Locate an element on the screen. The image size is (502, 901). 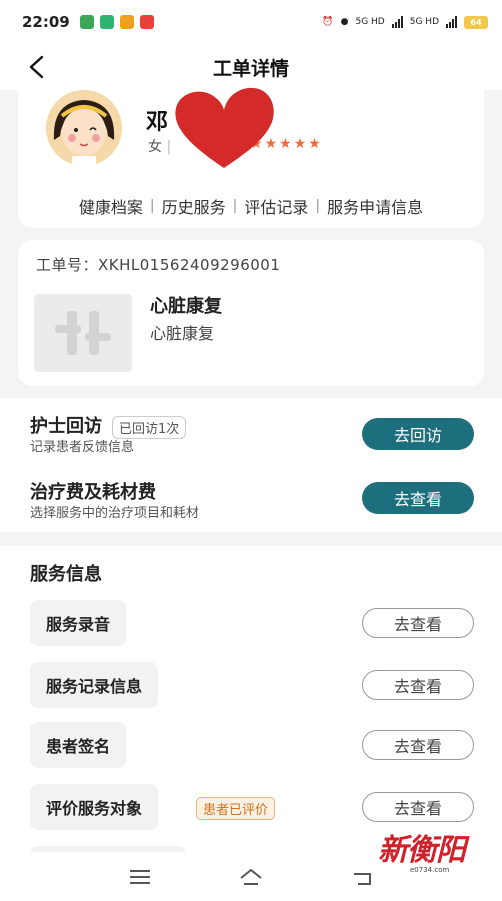
service-record-info-view-button: 去查看 is located at coordinates (418, 685).